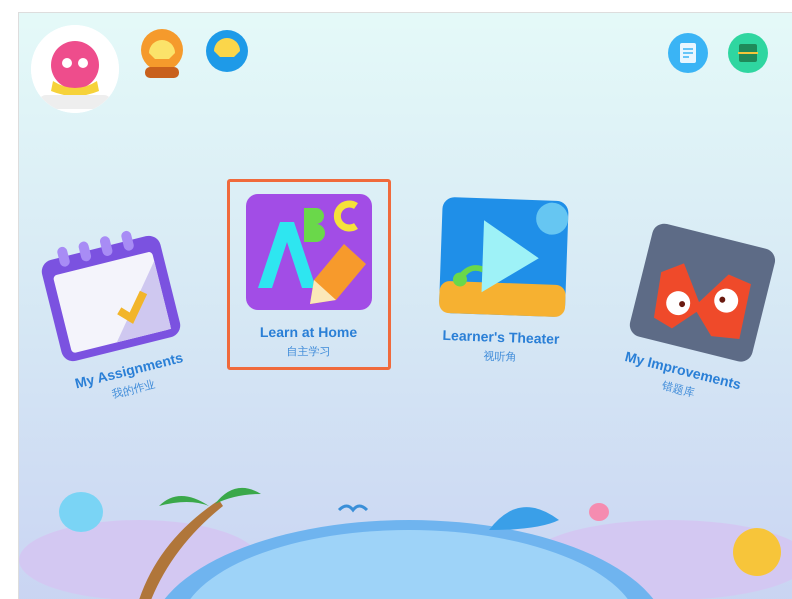 Image resolution: width=792 pixels, height=599 pixels. What do you see at coordinates (501, 336) in the screenshot?
I see `tile-title: Learner's Theater` at bounding box center [501, 336].